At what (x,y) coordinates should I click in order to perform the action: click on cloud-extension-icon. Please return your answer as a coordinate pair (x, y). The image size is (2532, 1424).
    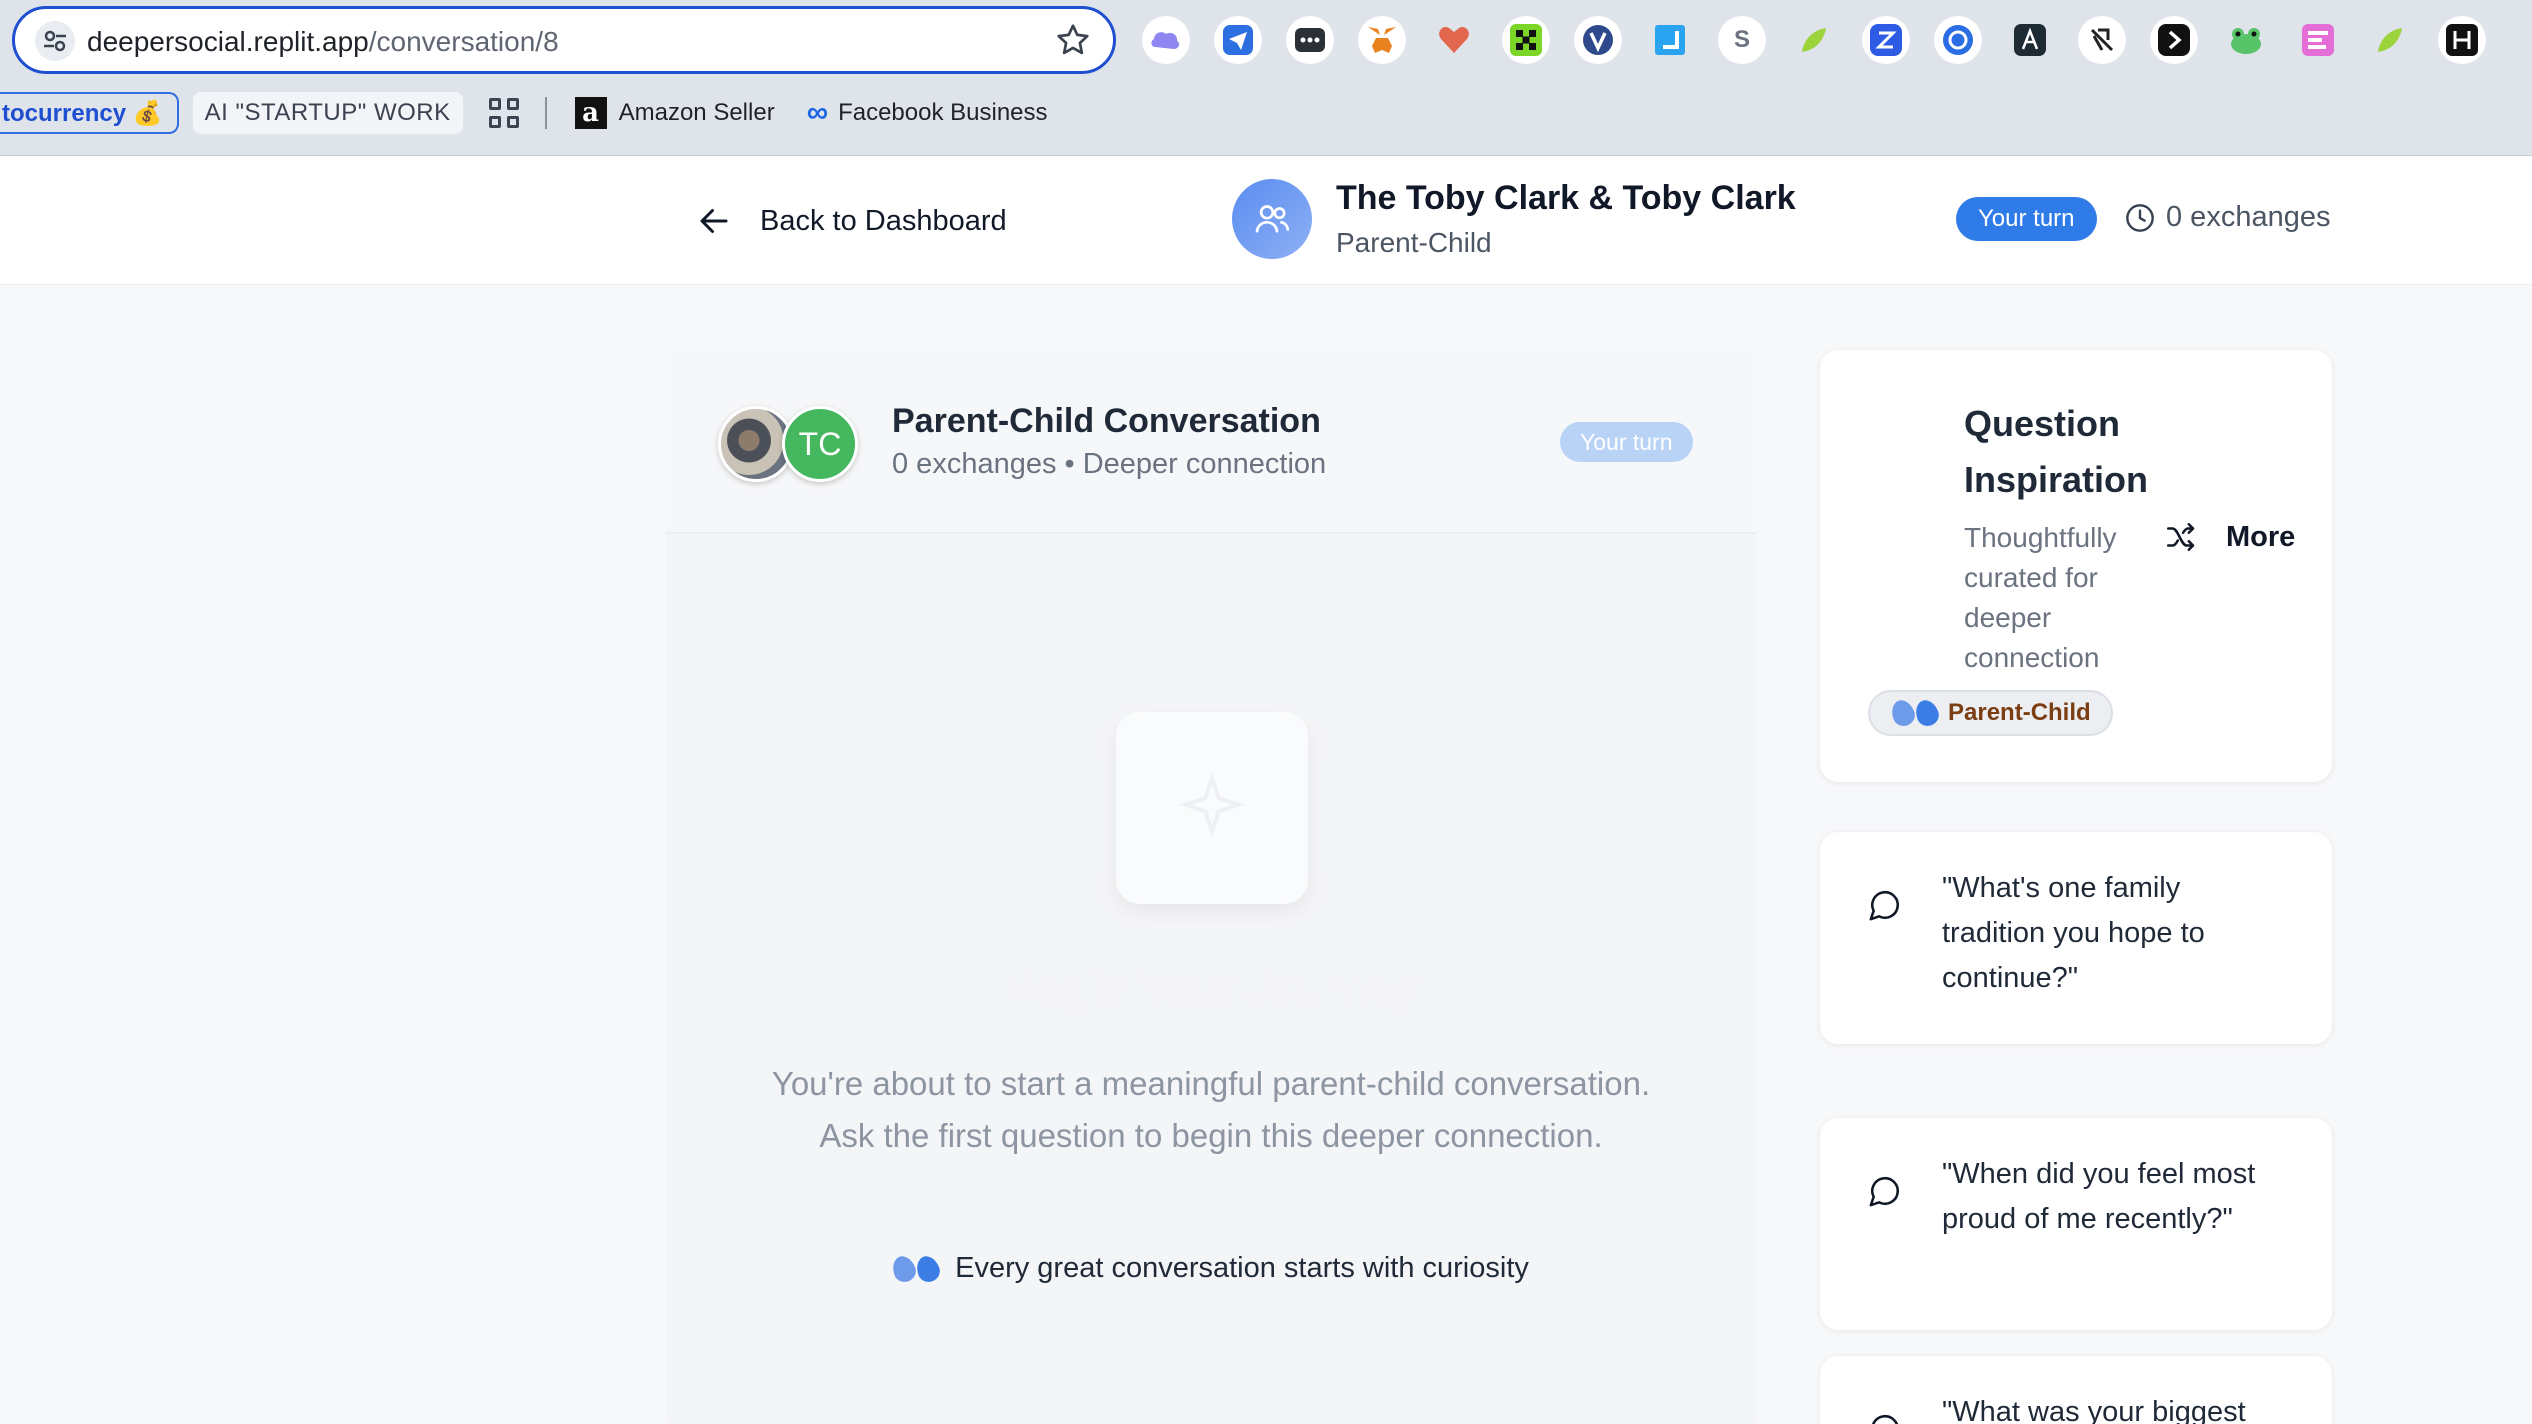
    Looking at the image, I should click on (1166, 40).